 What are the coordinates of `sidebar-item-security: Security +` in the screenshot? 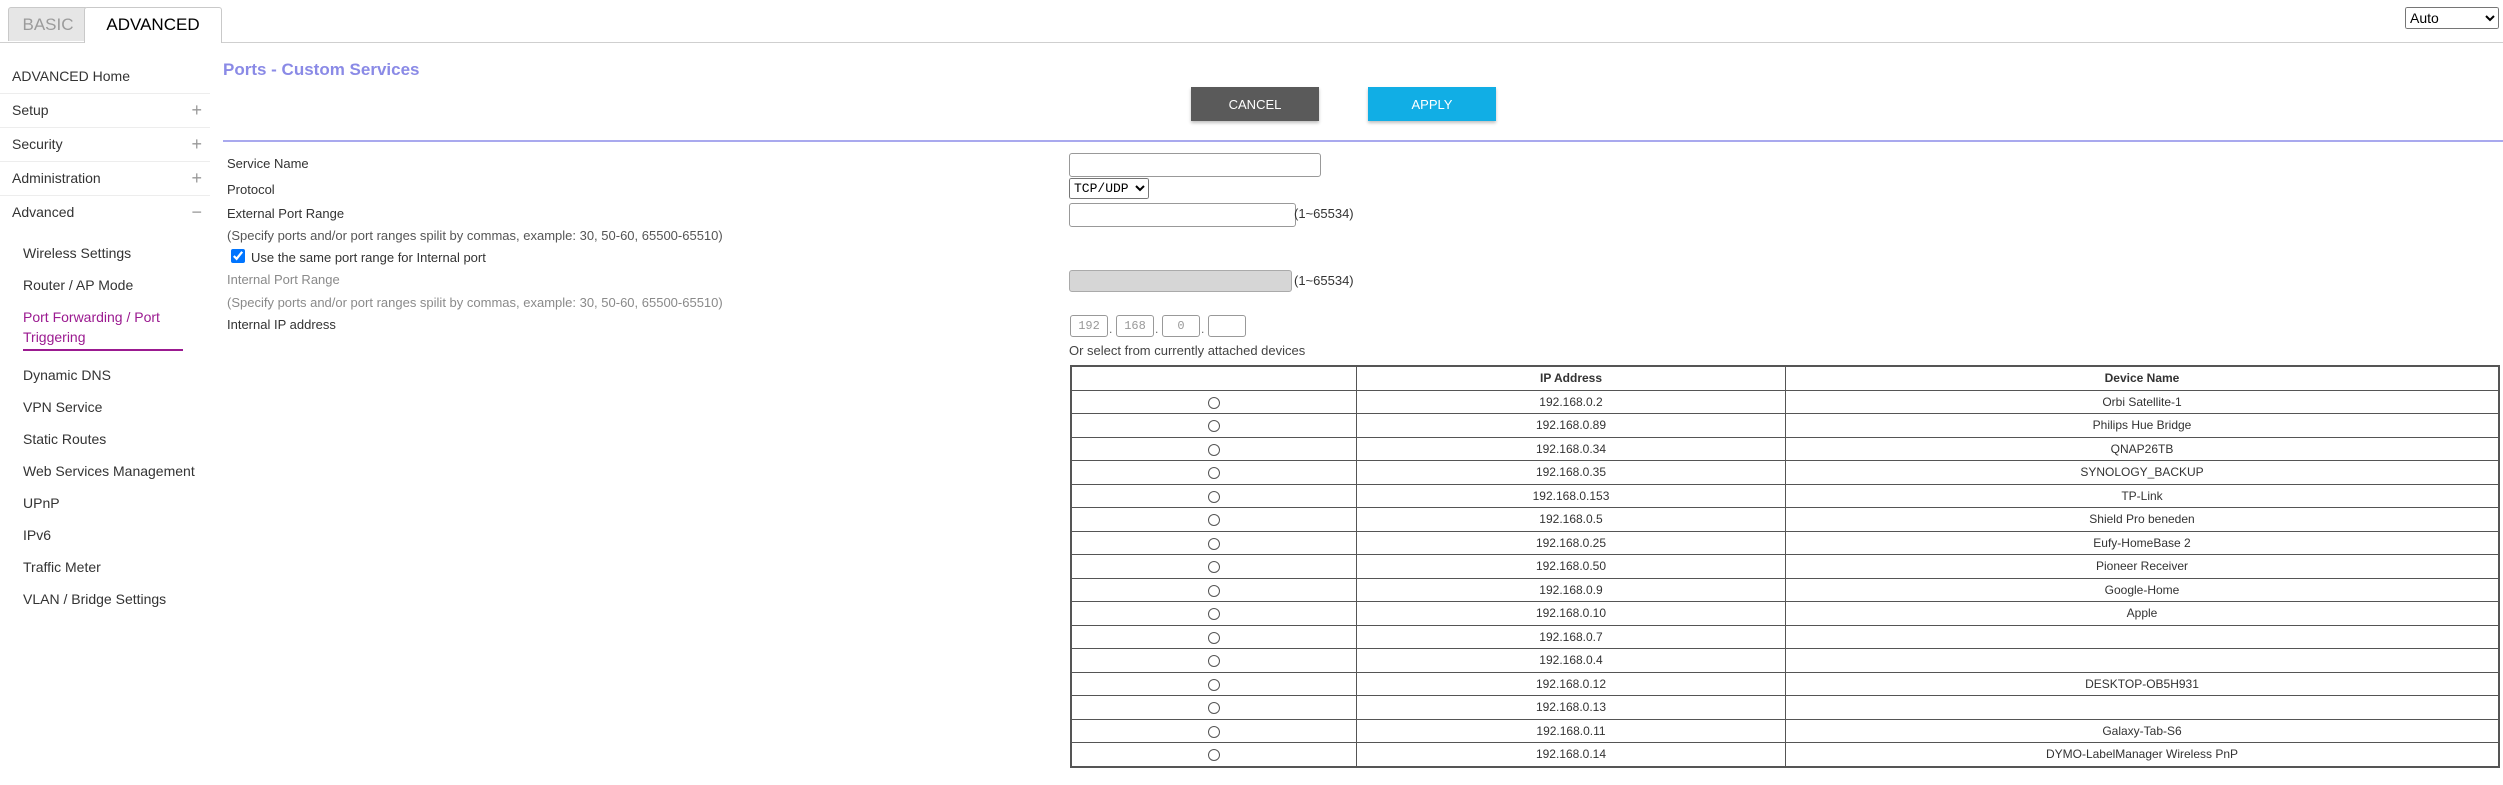 It's located at (105, 145).